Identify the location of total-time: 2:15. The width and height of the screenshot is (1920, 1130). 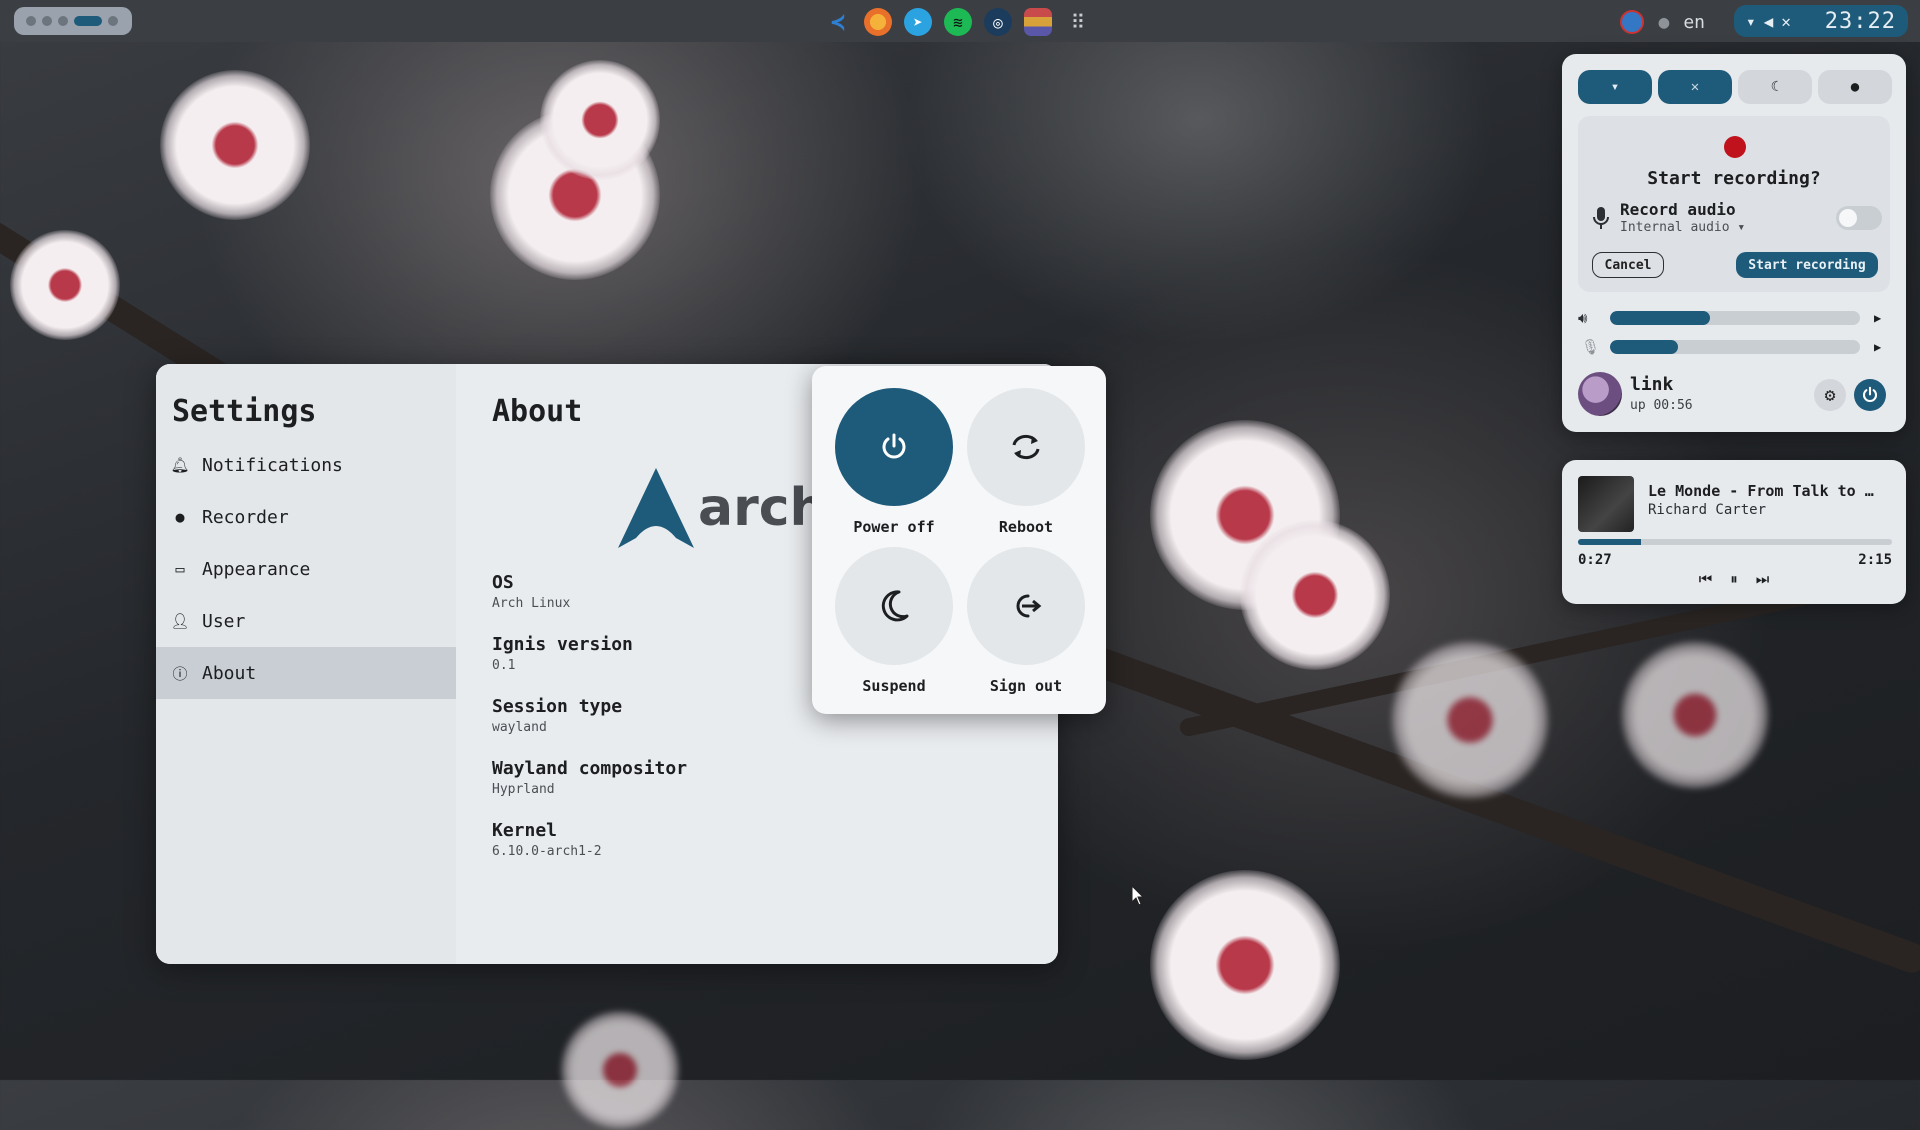
(1875, 560).